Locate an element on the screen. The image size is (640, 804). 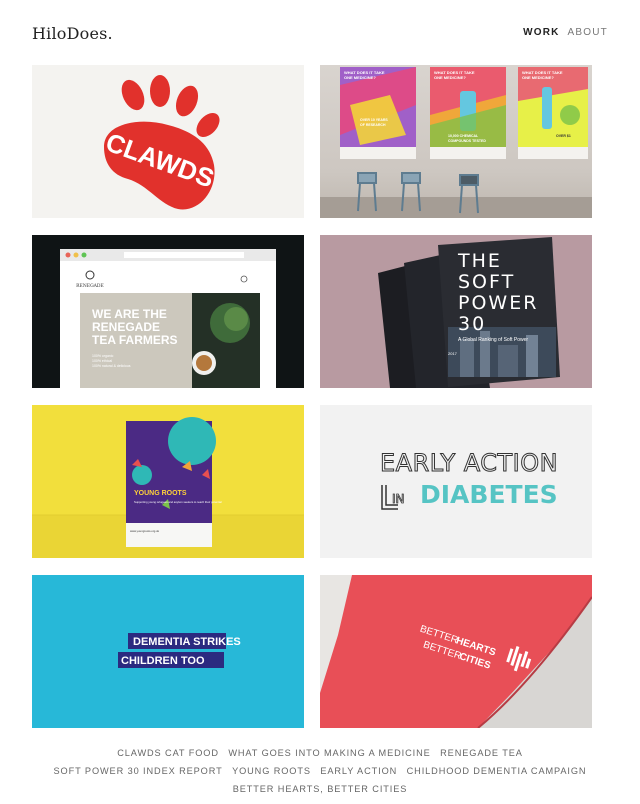
svg-text: OF RESEARCH is located at coordinates (373, 125).